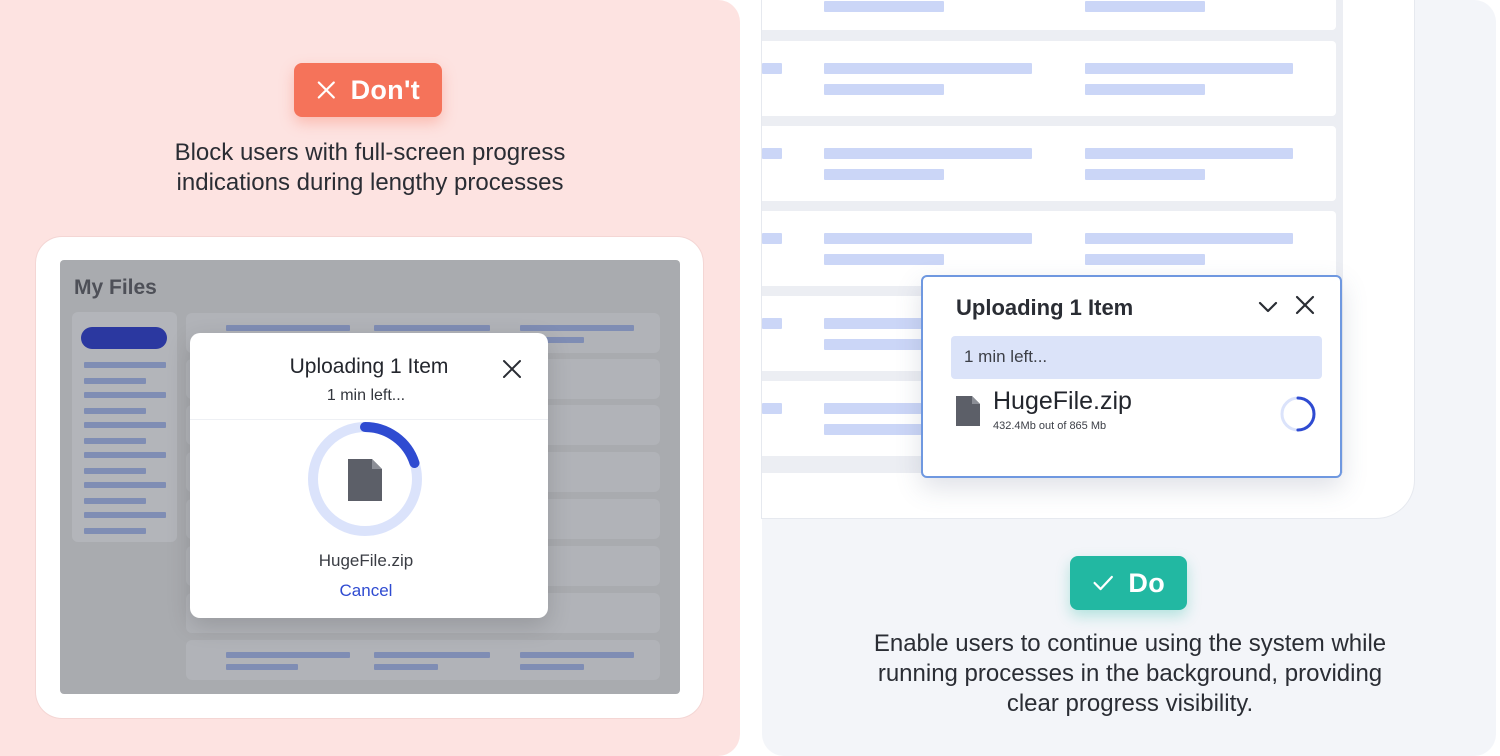 This screenshot has height=756, width=1500. What do you see at coordinates (1146, 582) in the screenshot?
I see `do-badge-label: Do` at bounding box center [1146, 582].